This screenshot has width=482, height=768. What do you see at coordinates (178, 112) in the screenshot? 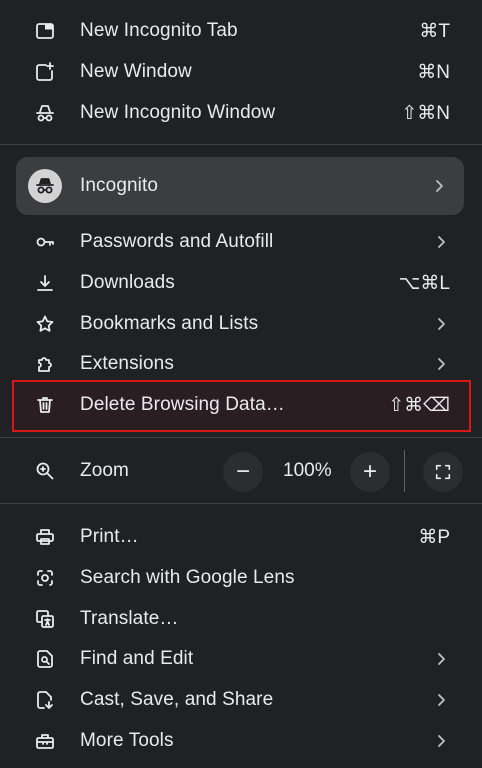
I see `menu-item-label: New Incognito Window` at bounding box center [178, 112].